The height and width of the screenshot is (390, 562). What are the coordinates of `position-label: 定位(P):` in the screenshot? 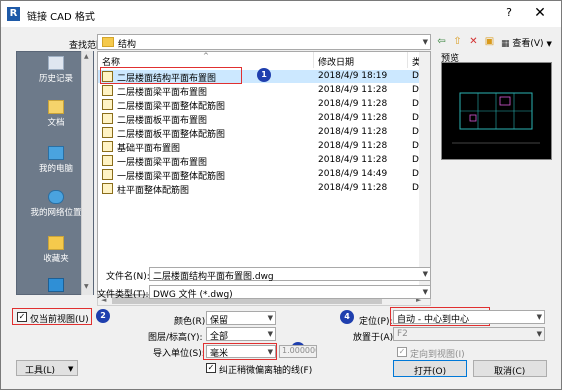 It's located at (376, 322).